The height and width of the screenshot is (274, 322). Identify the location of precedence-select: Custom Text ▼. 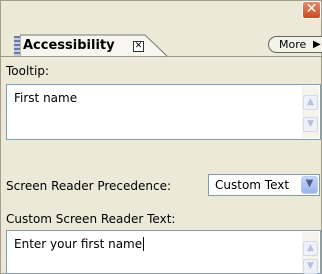
(264, 185).